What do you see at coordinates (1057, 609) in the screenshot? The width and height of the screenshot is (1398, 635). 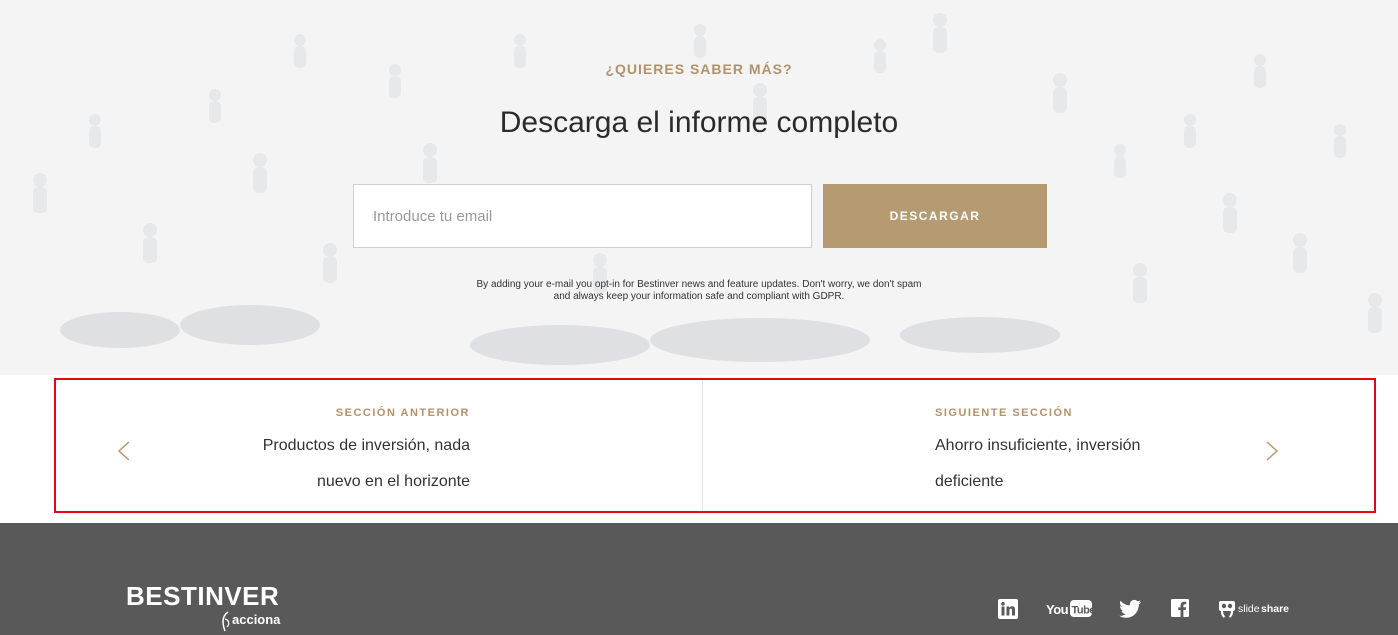 I see `svg-text: You` at bounding box center [1057, 609].